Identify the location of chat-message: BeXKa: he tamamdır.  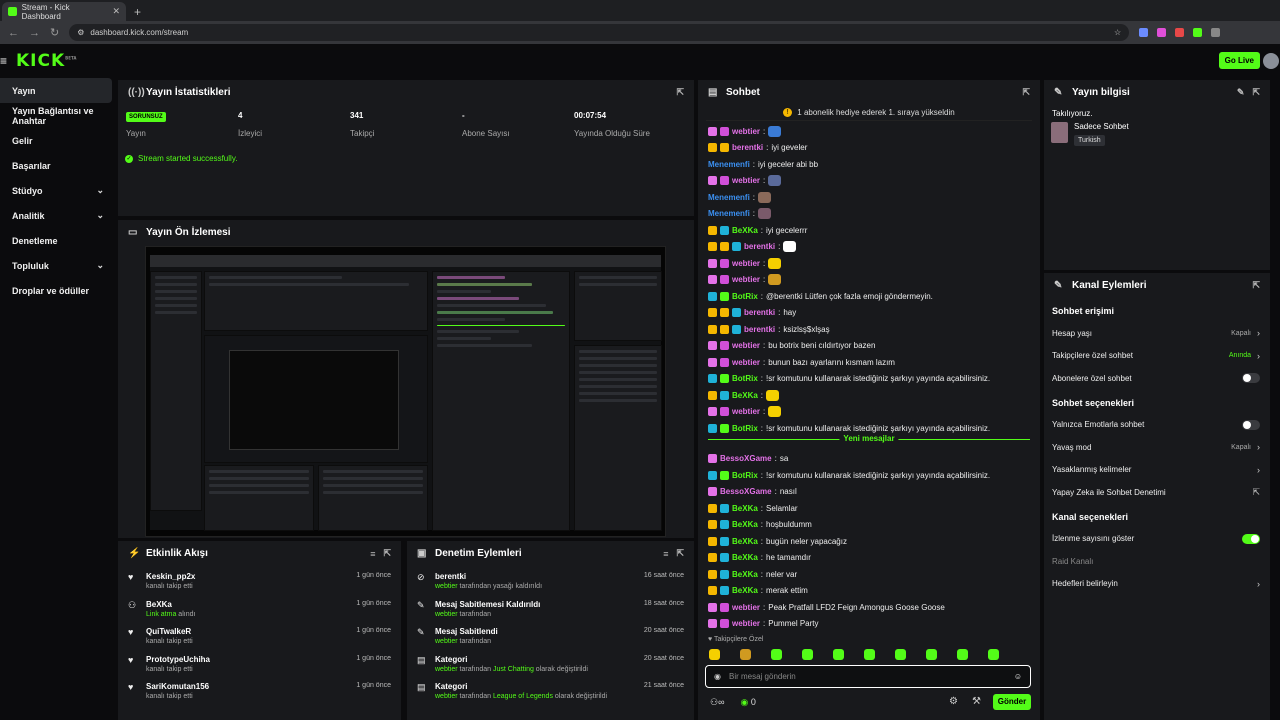
(869, 558).